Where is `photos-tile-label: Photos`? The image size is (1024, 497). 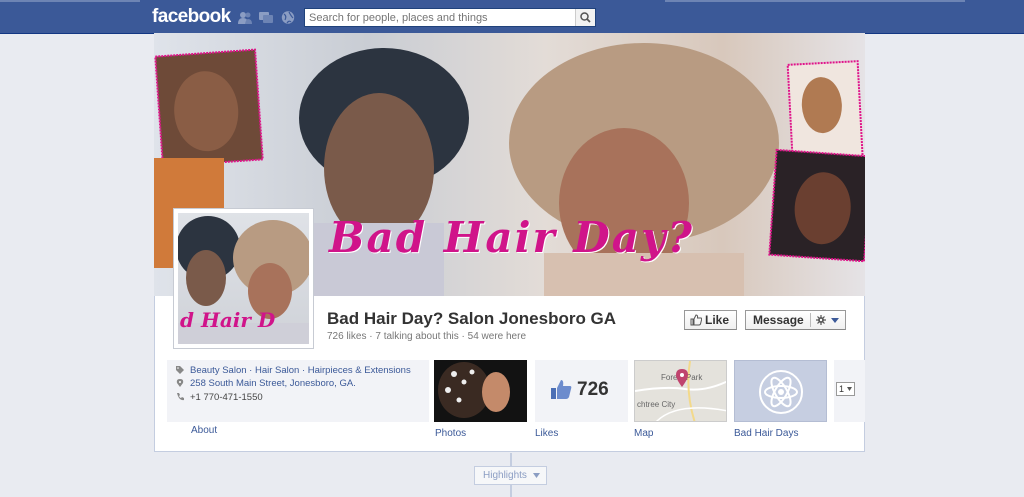
photos-tile-label: Photos is located at coordinates (450, 433).